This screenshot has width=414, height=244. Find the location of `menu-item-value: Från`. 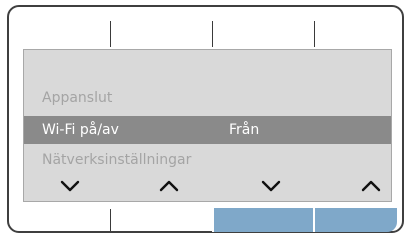

menu-item-value: Från is located at coordinates (244, 130).